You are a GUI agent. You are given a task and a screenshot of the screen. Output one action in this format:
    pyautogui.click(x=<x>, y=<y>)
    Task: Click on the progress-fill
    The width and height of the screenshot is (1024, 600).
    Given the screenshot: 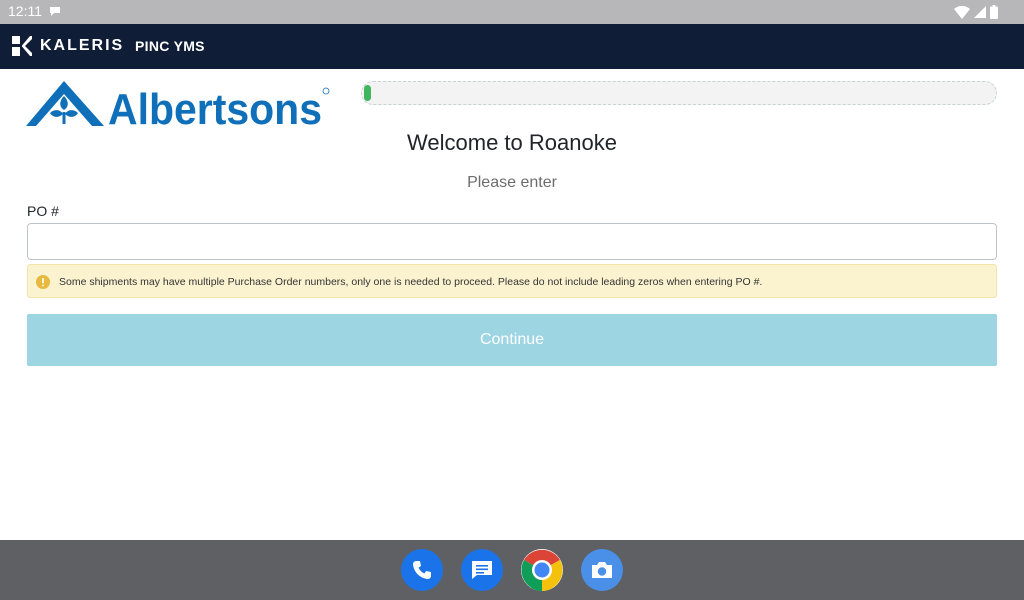 What is the action you would take?
    pyautogui.click(x=367, y=93)
    